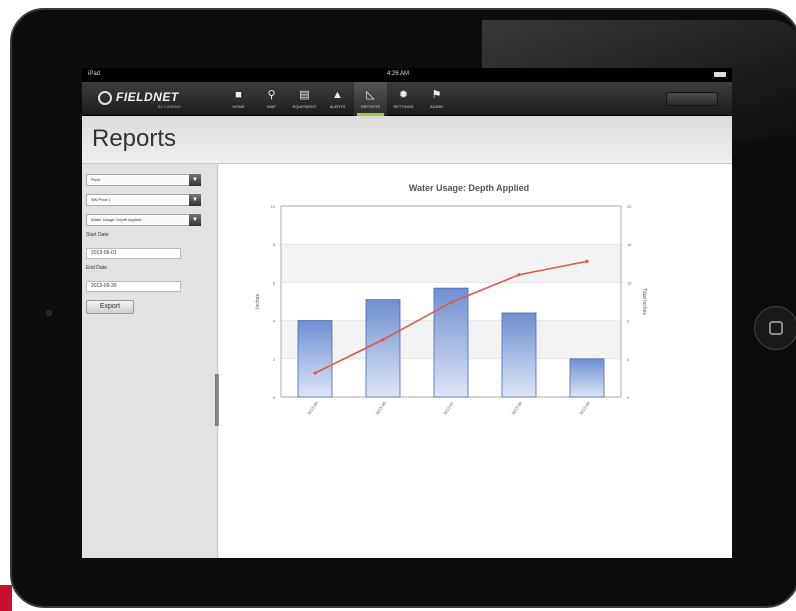 The width and height of the screenshot is (796, 611). Describe the element at coordinates (143, 180) in the screenshot. I see `equipment-type-select: Pivot ▼` at that location.